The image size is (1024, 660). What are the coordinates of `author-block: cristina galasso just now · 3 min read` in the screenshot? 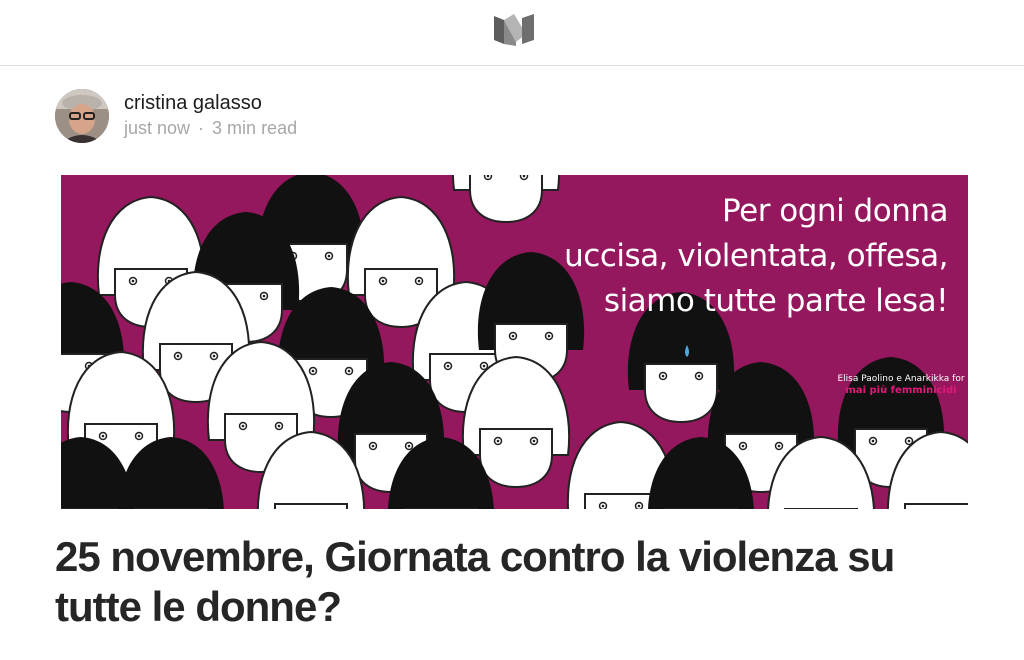 It's located at (255, 117).